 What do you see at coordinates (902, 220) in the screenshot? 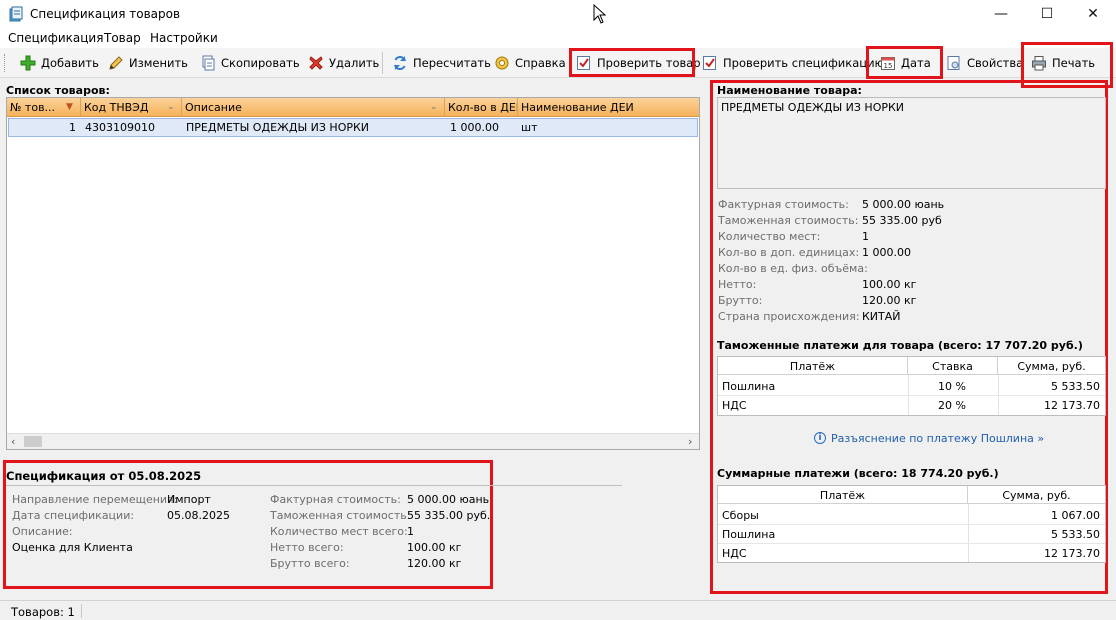
I see `item-customs-value: 55 335.00 руб` at bounding box center [902, 220].